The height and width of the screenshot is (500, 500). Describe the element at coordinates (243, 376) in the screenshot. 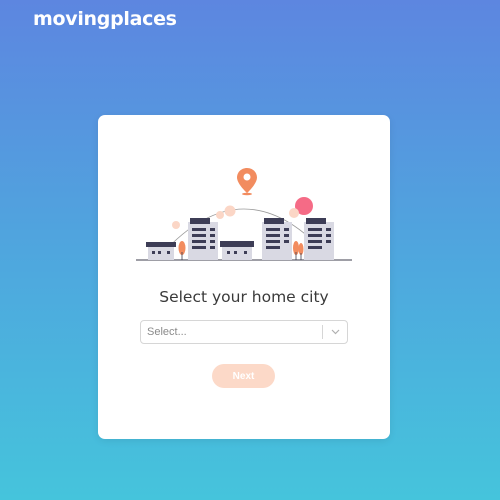

I see `next-button: Next` at that location.